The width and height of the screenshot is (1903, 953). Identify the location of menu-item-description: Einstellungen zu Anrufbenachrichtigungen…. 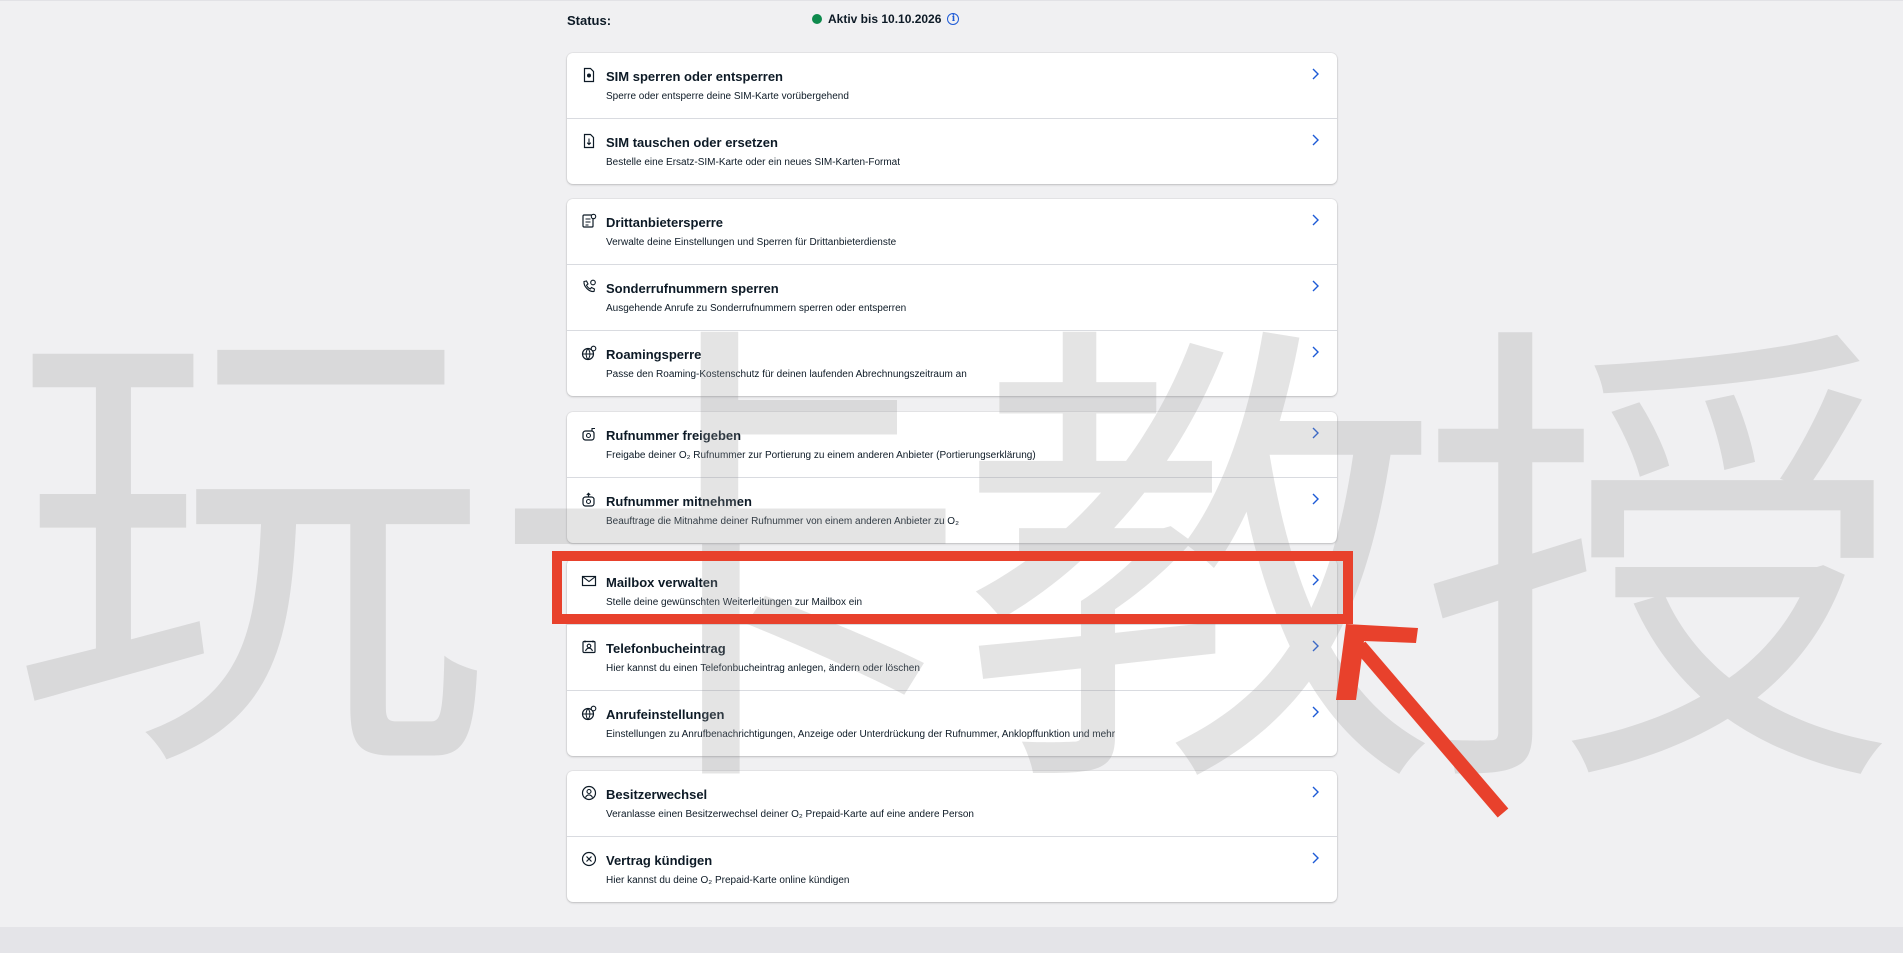
(861, 734).